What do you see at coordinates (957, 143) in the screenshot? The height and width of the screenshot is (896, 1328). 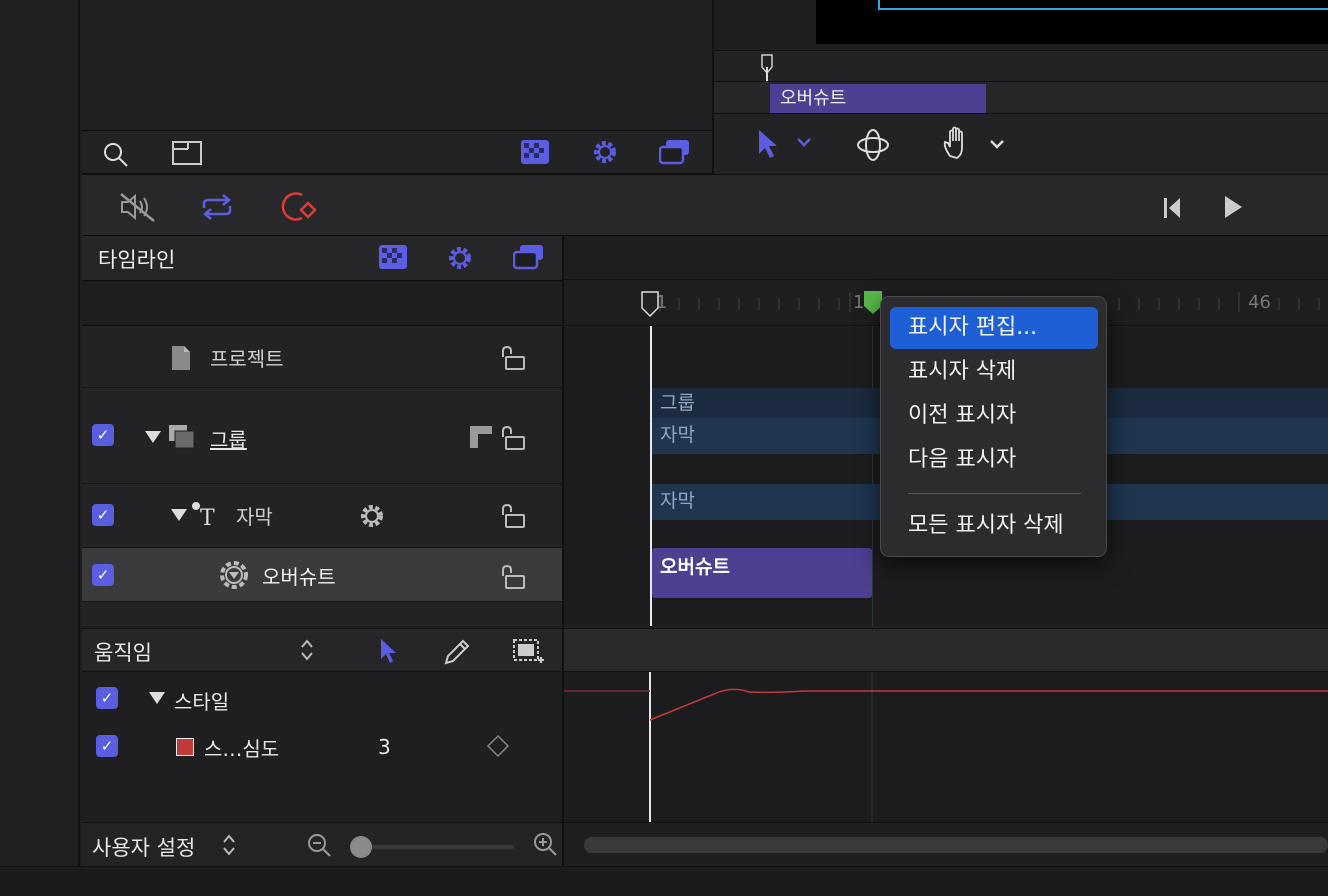 I see `hand-icon` at bounding box center [957, 143].